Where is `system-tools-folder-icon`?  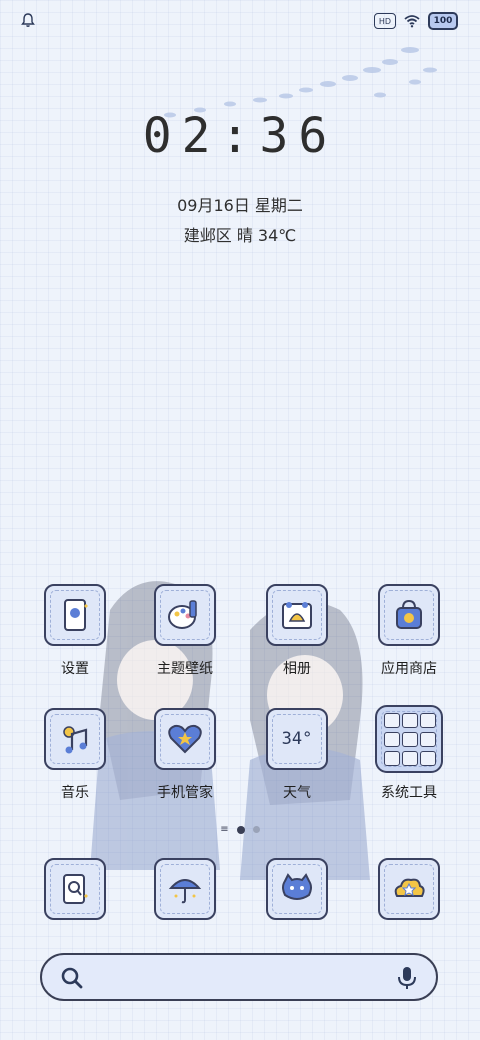
system-tools-folder-icon is located at coordinates (409, 739).